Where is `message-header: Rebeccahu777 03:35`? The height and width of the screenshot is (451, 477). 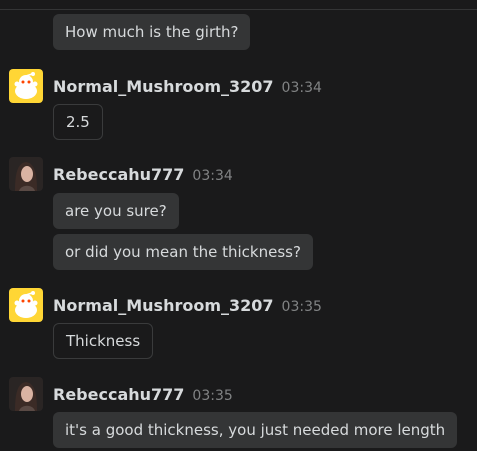 message-header: Rebeccahu777 03:35 is located at coordinates (143, 394).